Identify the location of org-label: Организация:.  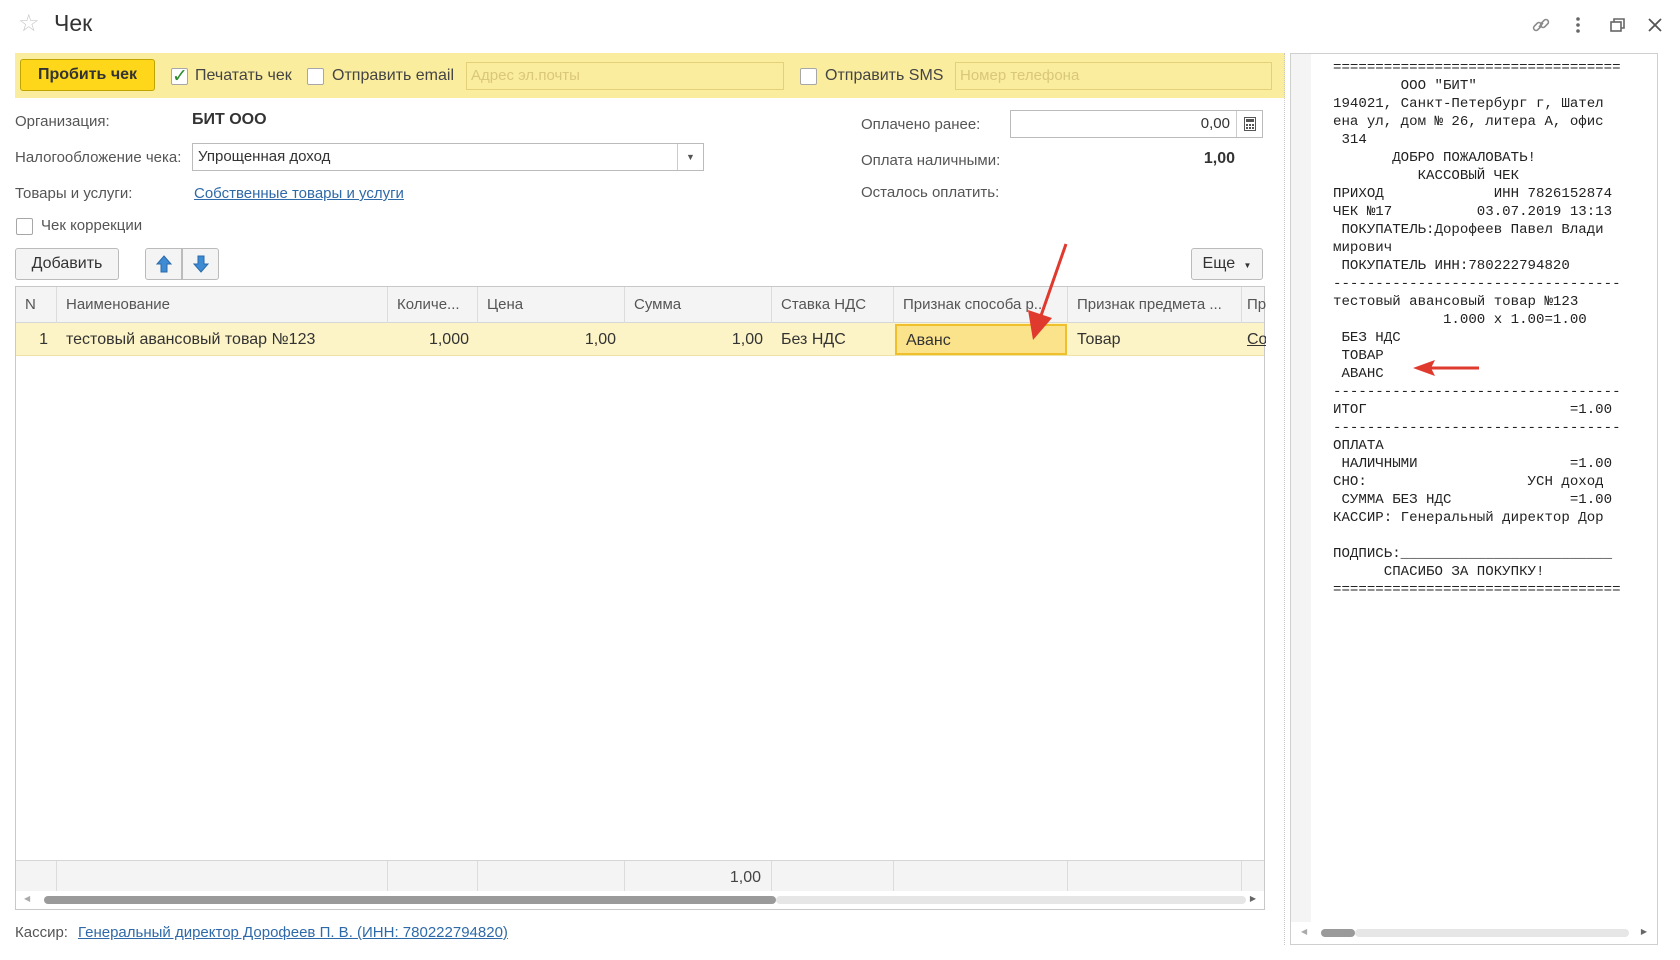
(62, 121).